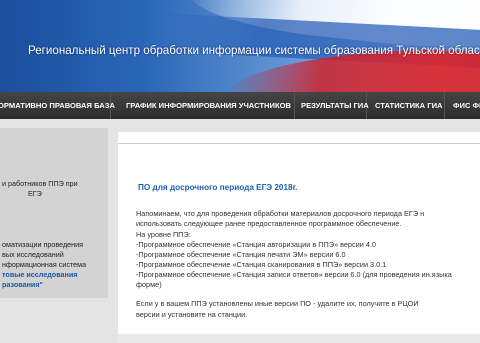 This screenshot has height=343, width=480. What do you see at coordinates (44, 264) in the screenshot?
I see `sidebar-text: нформационная система` at bounding box center [44, 264].